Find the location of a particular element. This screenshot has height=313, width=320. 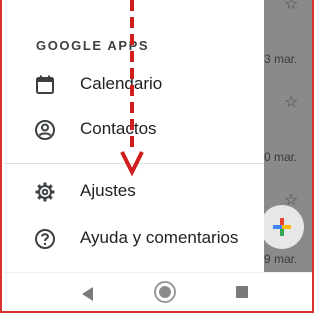

home-icon is located at coordinates (165, 292).